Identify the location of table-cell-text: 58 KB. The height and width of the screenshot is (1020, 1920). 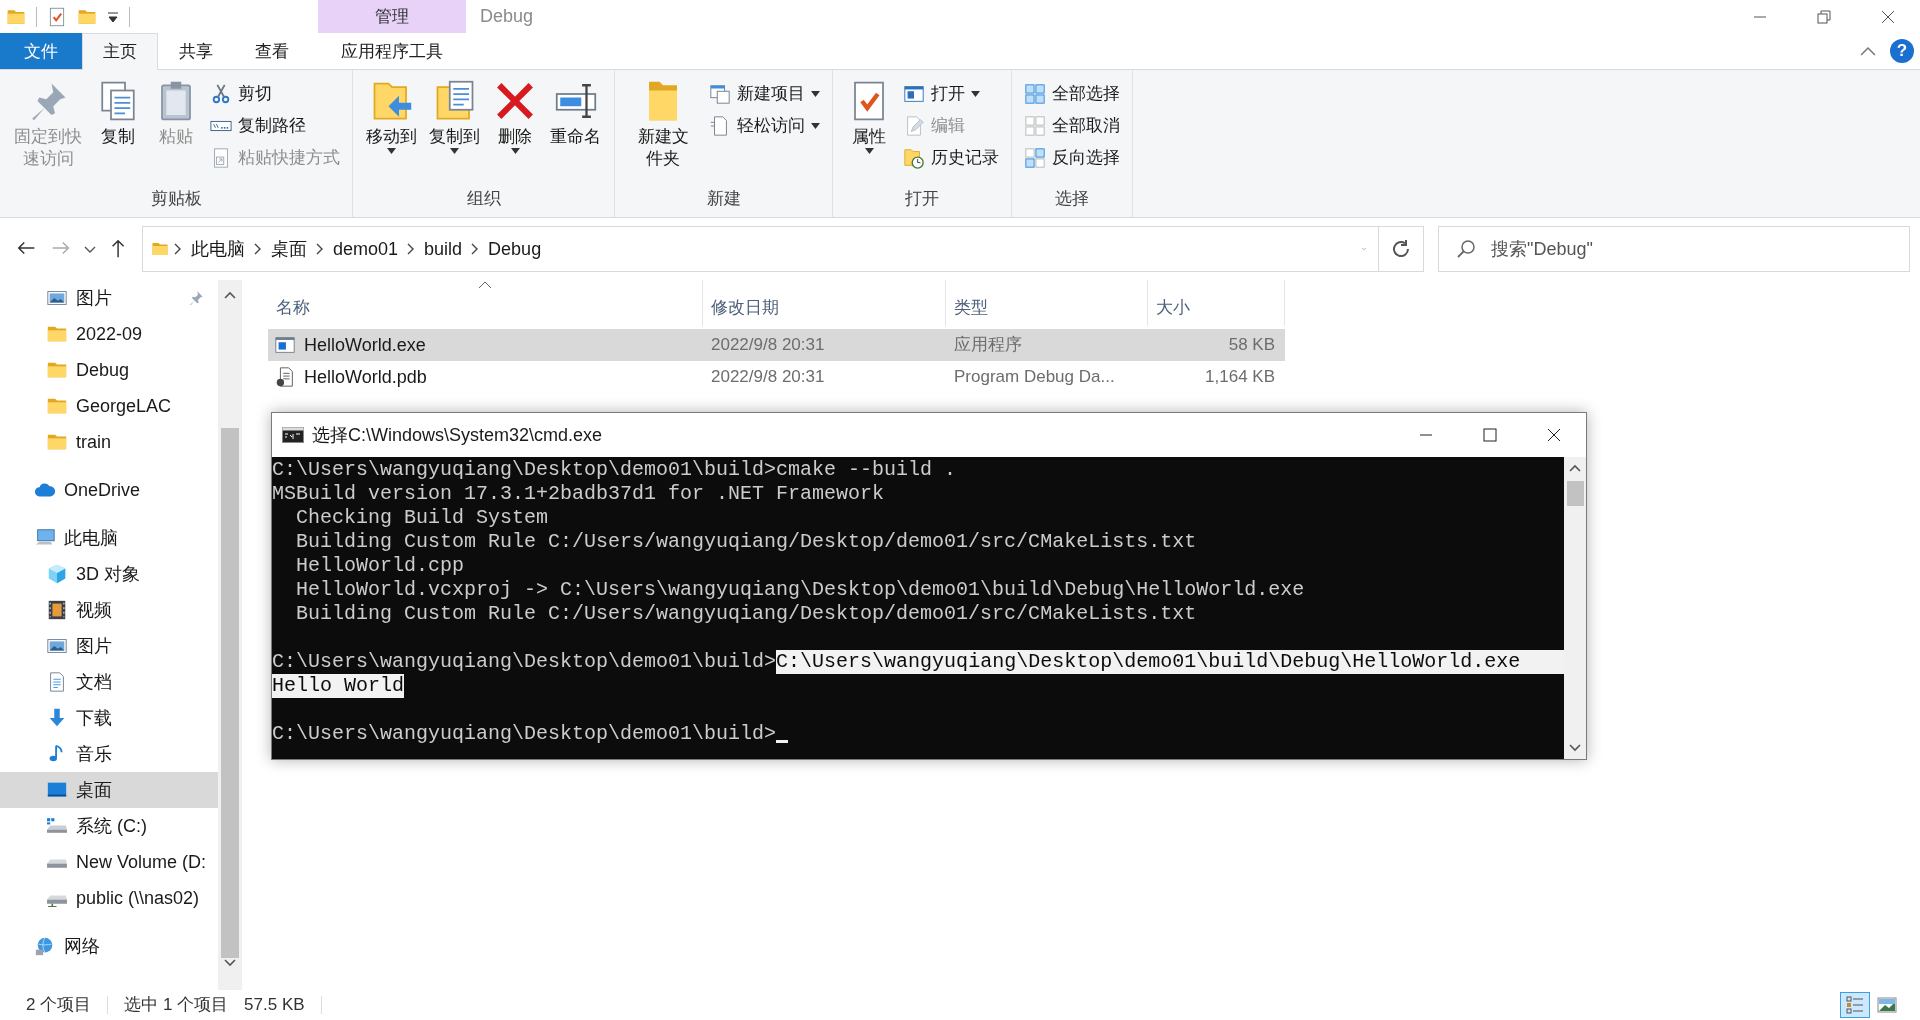
(1251, 345).